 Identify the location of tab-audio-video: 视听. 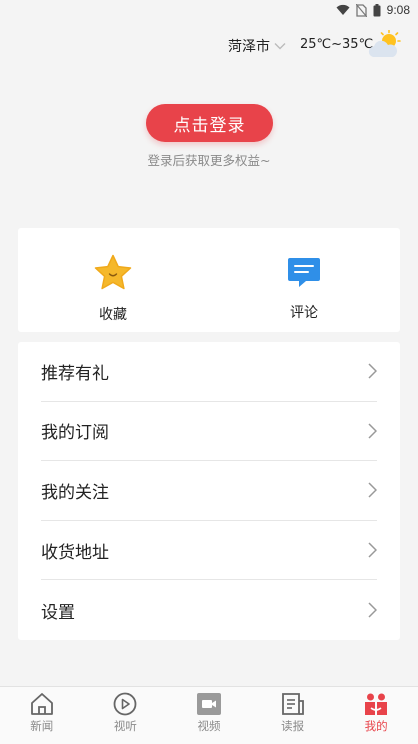
(126, 715).